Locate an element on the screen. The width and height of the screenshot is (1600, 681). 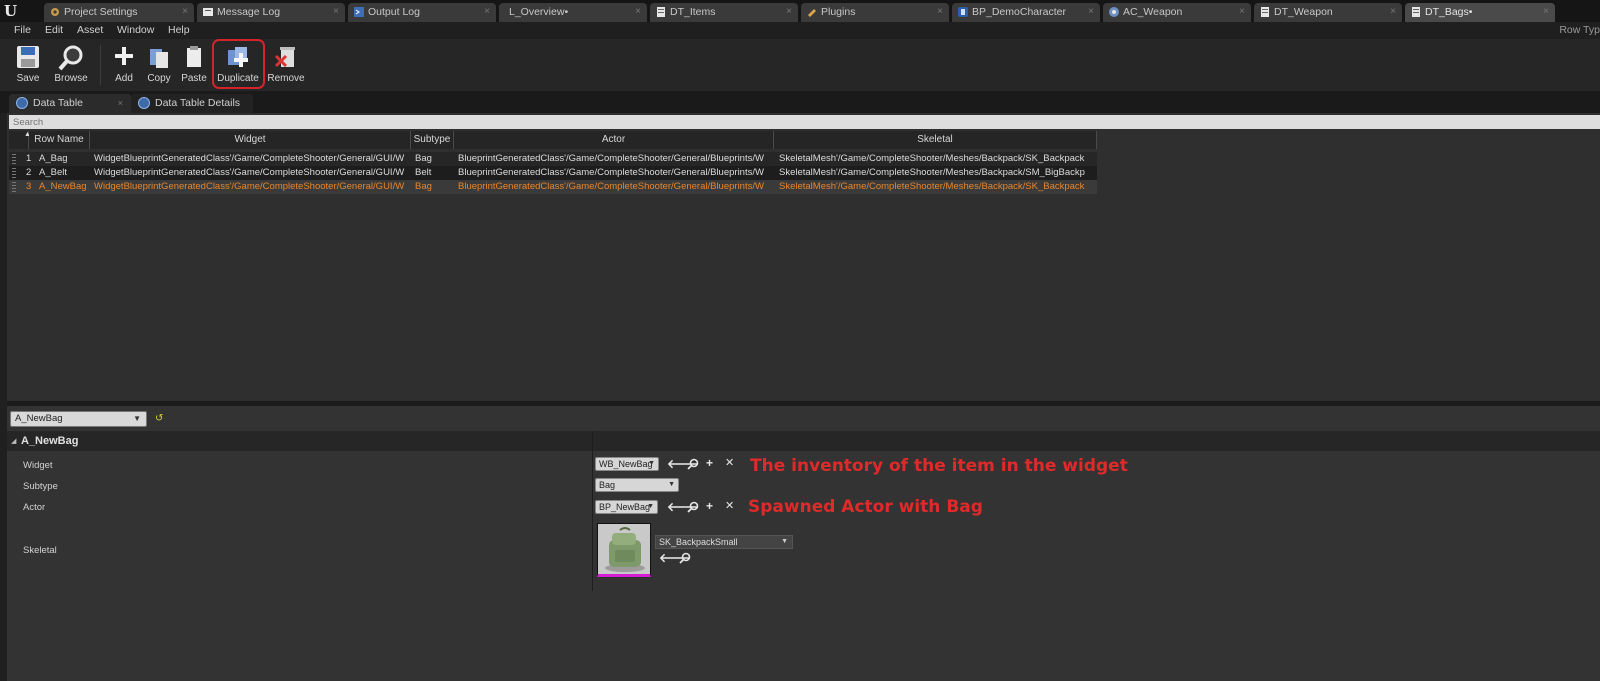
tab-data-table: Data Table × is located at coordinates (70, 103).